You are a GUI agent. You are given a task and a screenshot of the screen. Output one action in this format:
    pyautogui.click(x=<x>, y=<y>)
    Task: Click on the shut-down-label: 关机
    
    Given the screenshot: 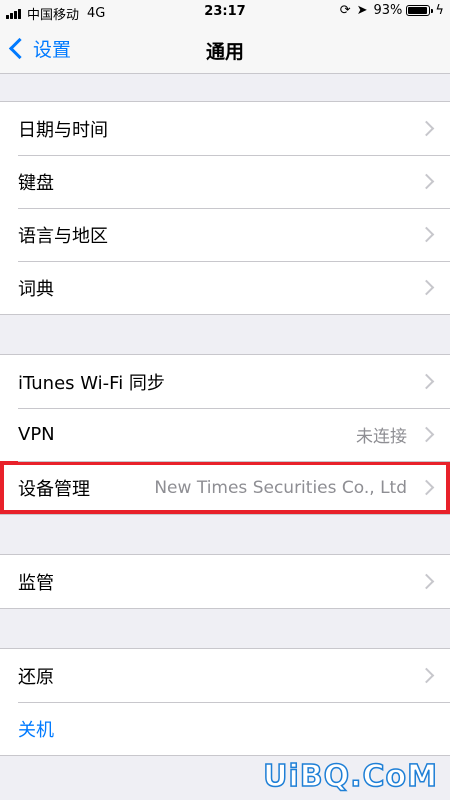 What is the action you would take?
    pyautogui.click(x=36, y=730)
    